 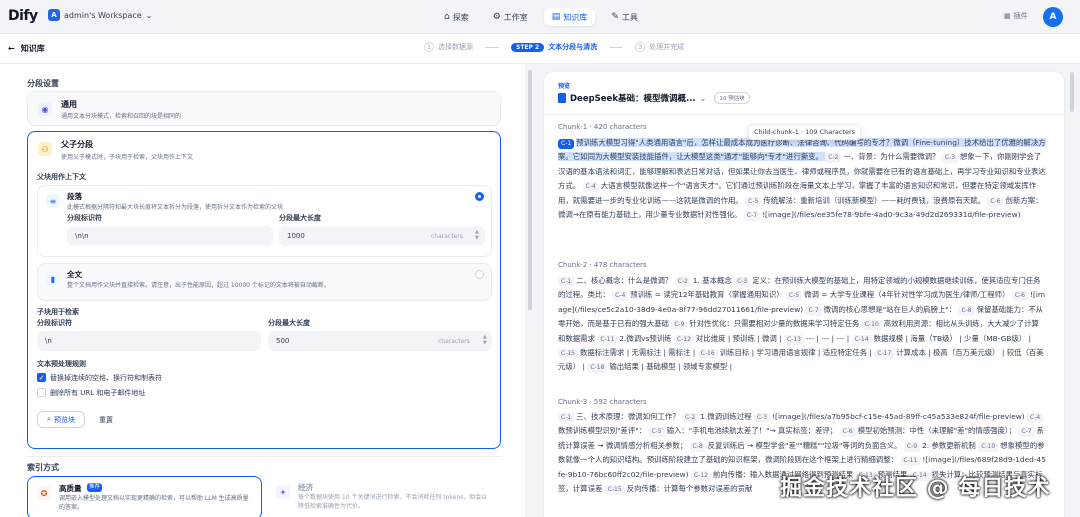 What do you see at coordinates (639, 352) in the screenshot?
I see `child-chunk-text: 数据标注需求 | 无需标注 | 需标注 |` at bounding box center [639, 352].